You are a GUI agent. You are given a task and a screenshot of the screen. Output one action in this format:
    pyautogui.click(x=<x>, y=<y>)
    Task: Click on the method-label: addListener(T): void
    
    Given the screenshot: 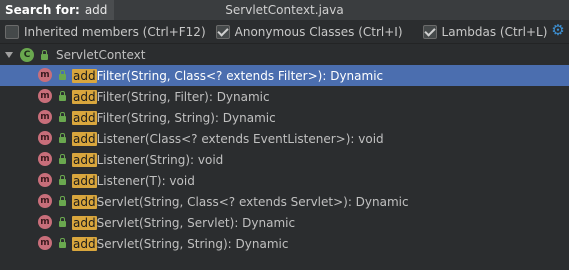 What is the action you would take?
    pyautogui.click(x=133, y=180)
    